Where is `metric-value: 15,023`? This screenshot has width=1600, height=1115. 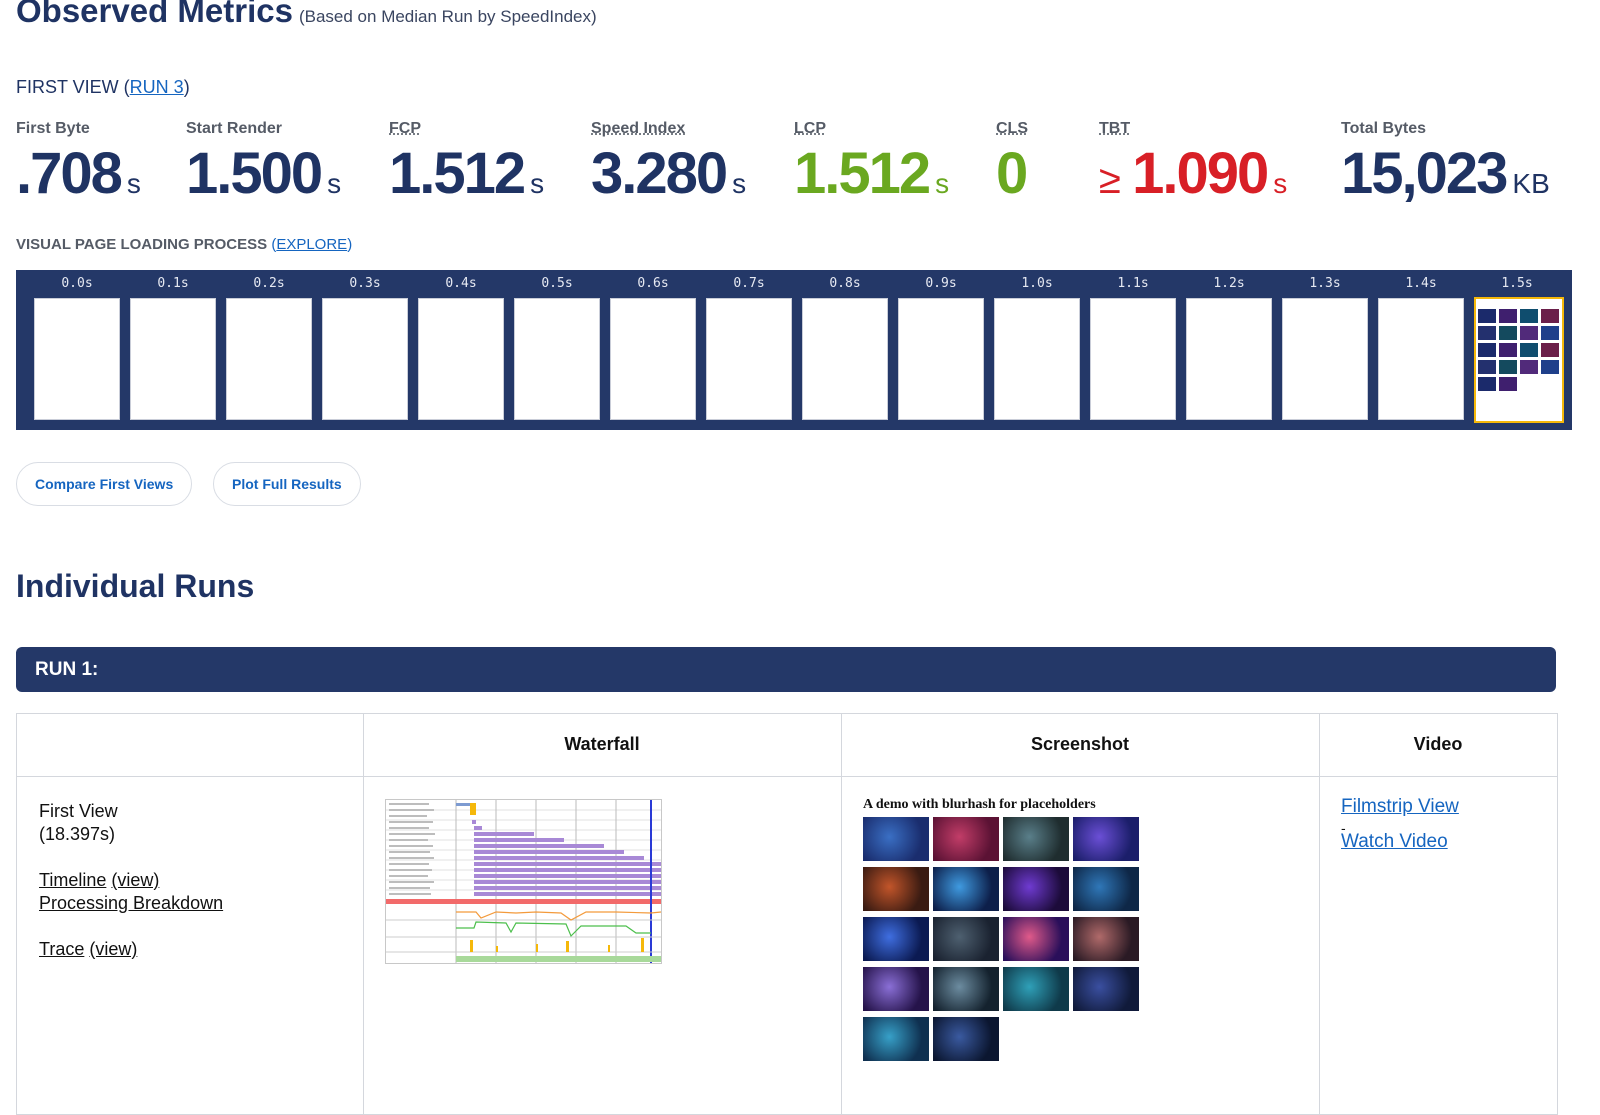
metric-value: 15,023 is located at coordinates (1424, 173).